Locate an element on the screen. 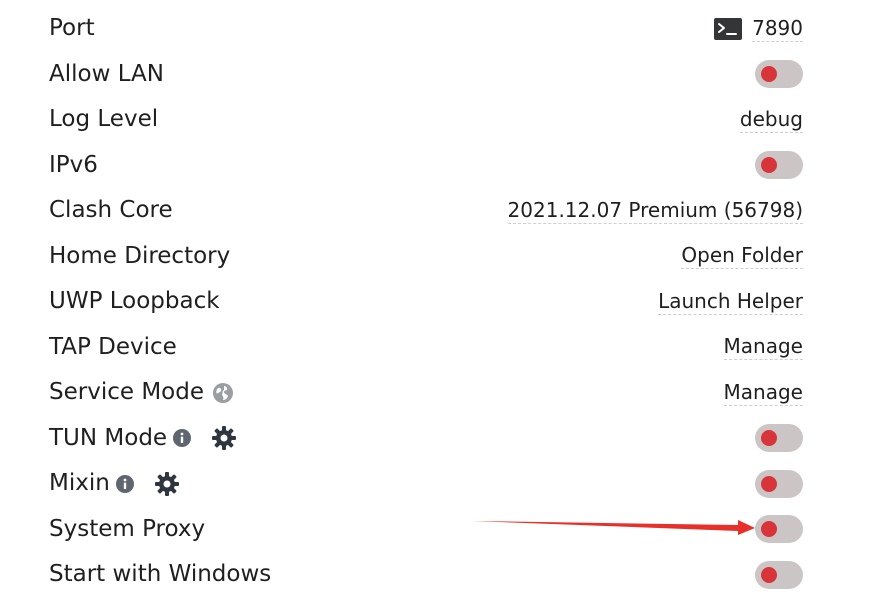 The image size is (880, 613). setting-row-mixin: Mixin is located at coordinates (440, 484).